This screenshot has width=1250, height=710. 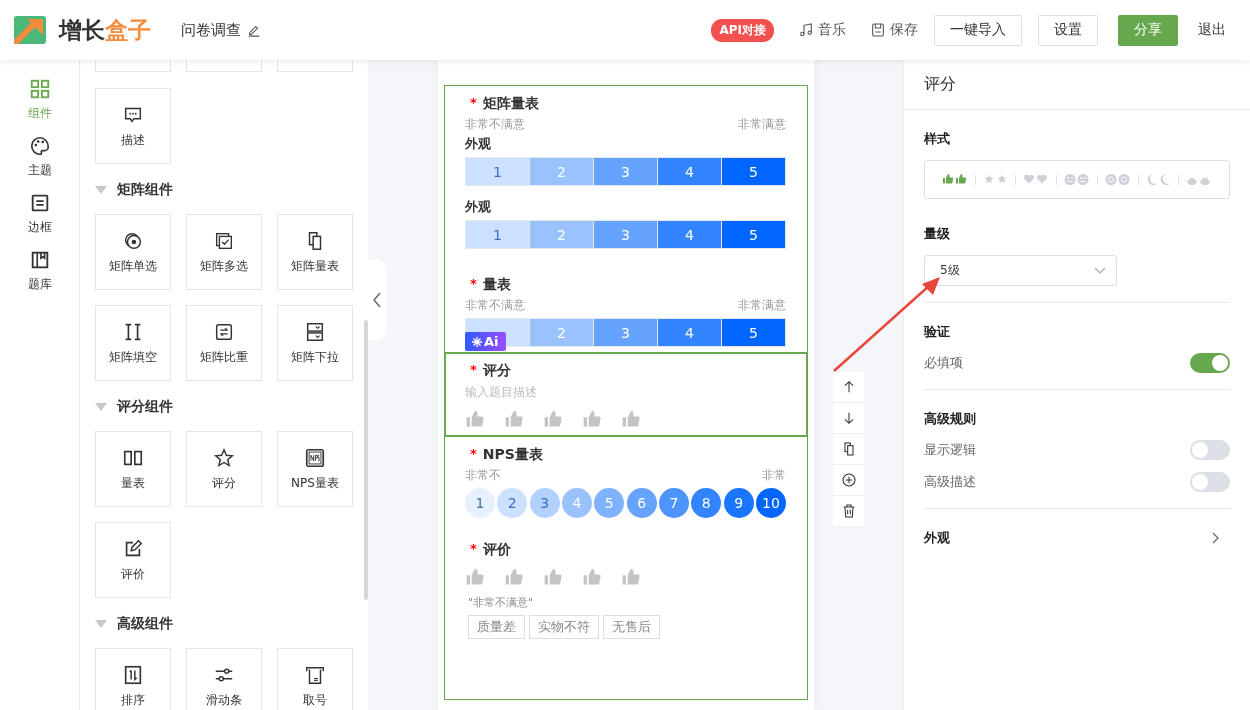 I want to click on chevron-left-icon, so click(x=377, y=300).